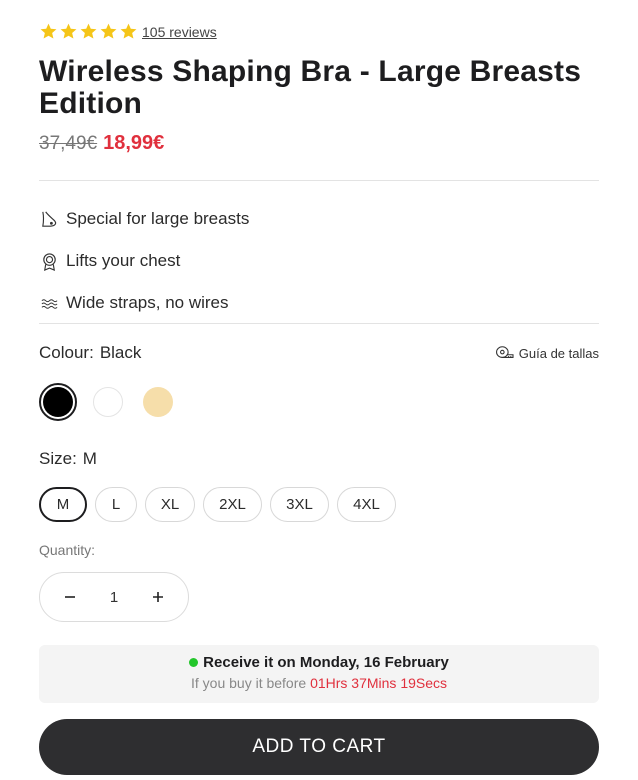  I want to click on delivery-headline-row: Receive it on Monday, 16 February, so click(319, 662).